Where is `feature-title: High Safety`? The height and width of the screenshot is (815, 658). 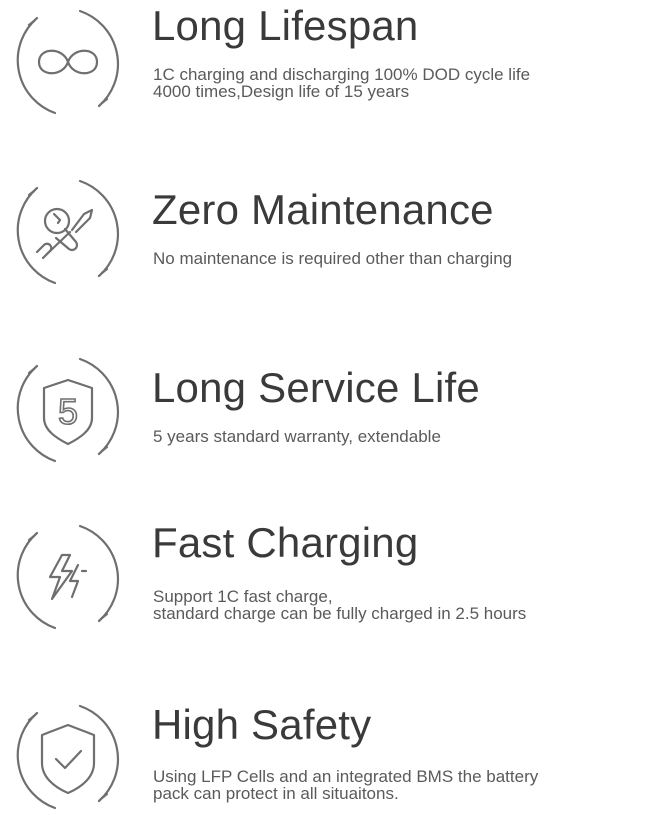 feature-title: High Safety is located at coordinates (262, 724).